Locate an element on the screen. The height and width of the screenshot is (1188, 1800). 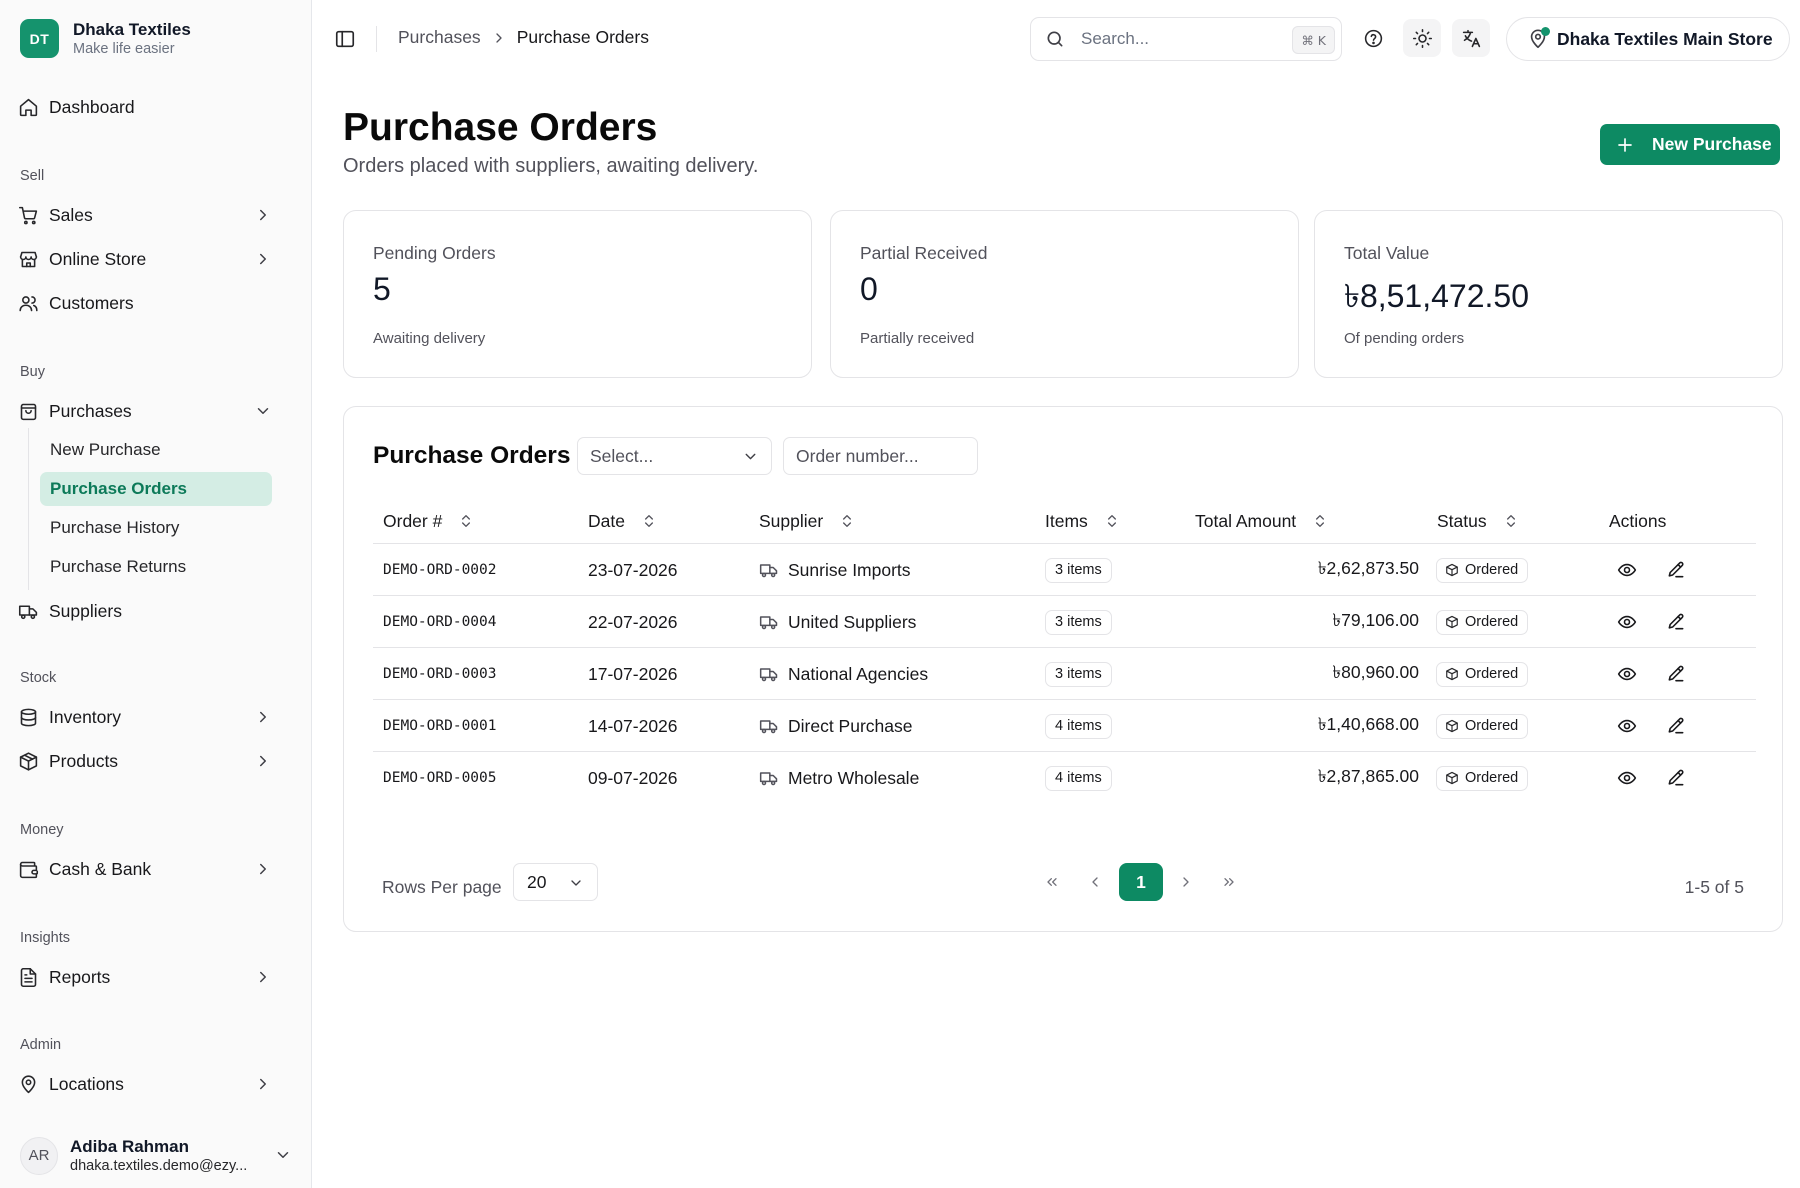
cart-icon is located at coordinates (28, 215).